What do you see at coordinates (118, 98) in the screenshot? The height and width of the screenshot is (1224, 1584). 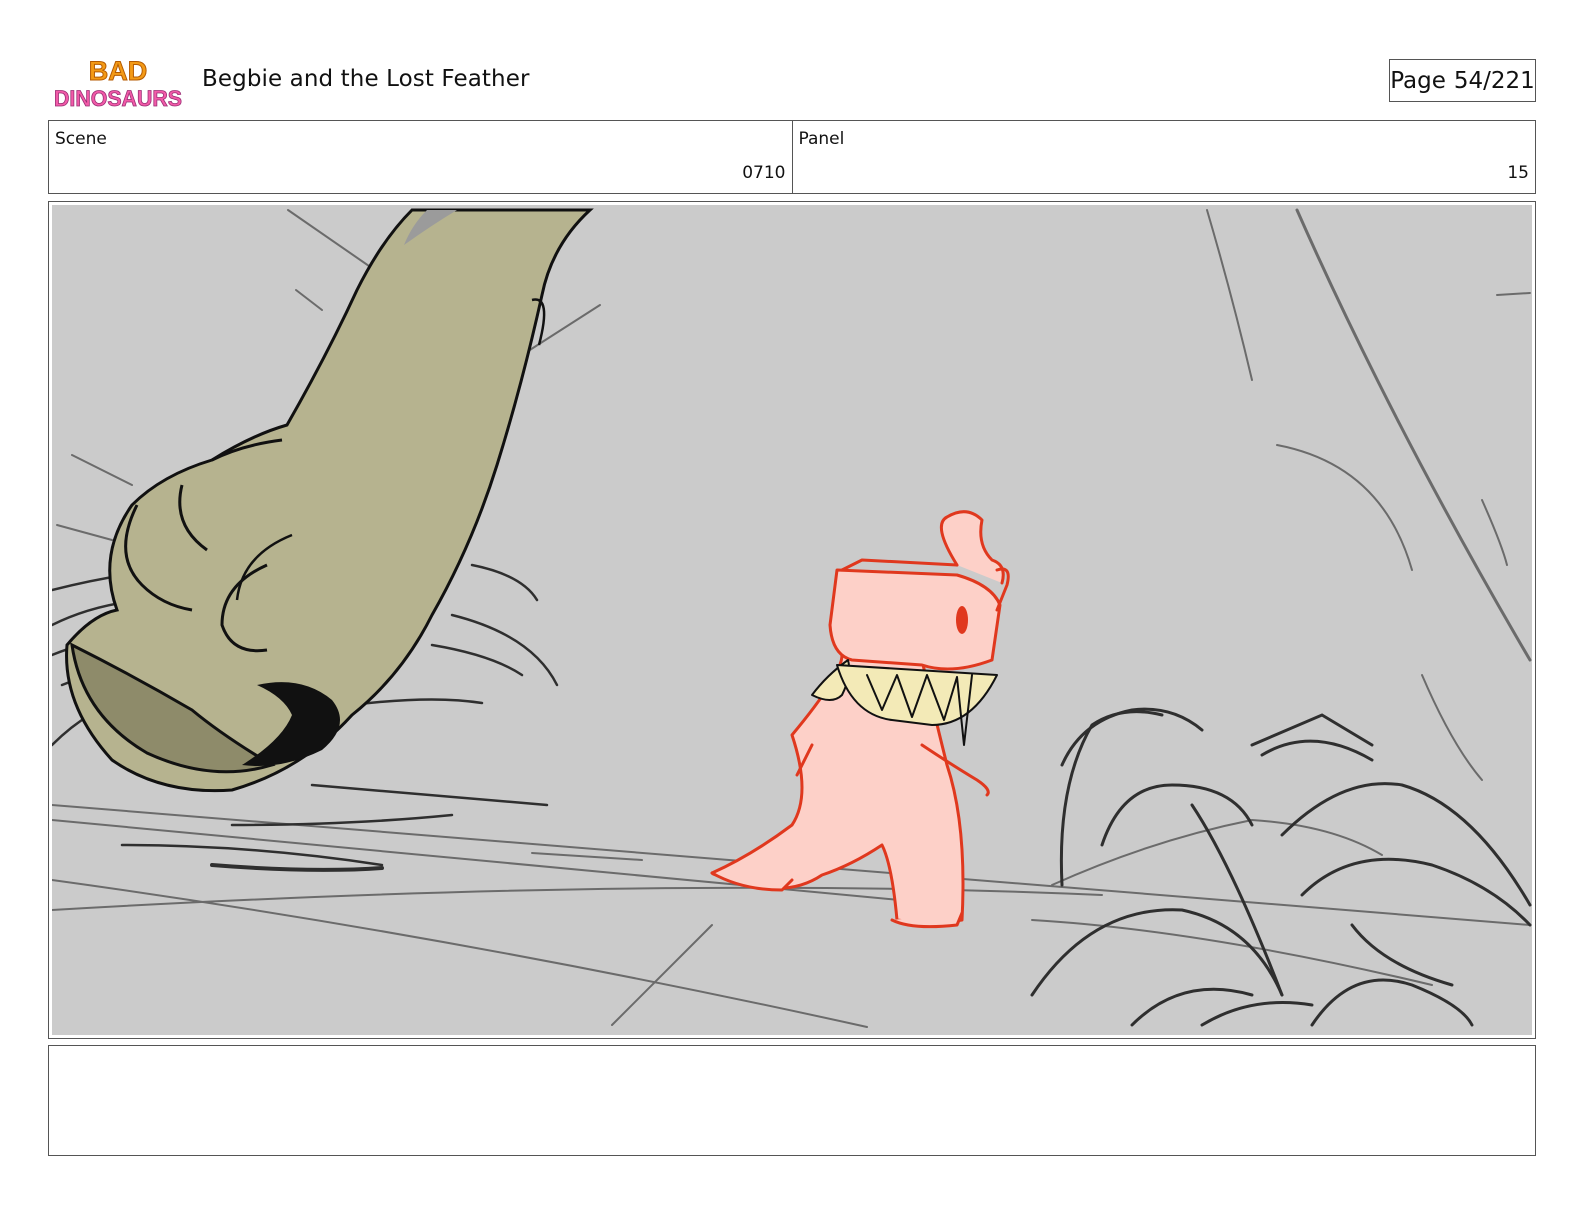 I see `logo-text-bottom: DINOSAURS` at bounding box center [118, 98].